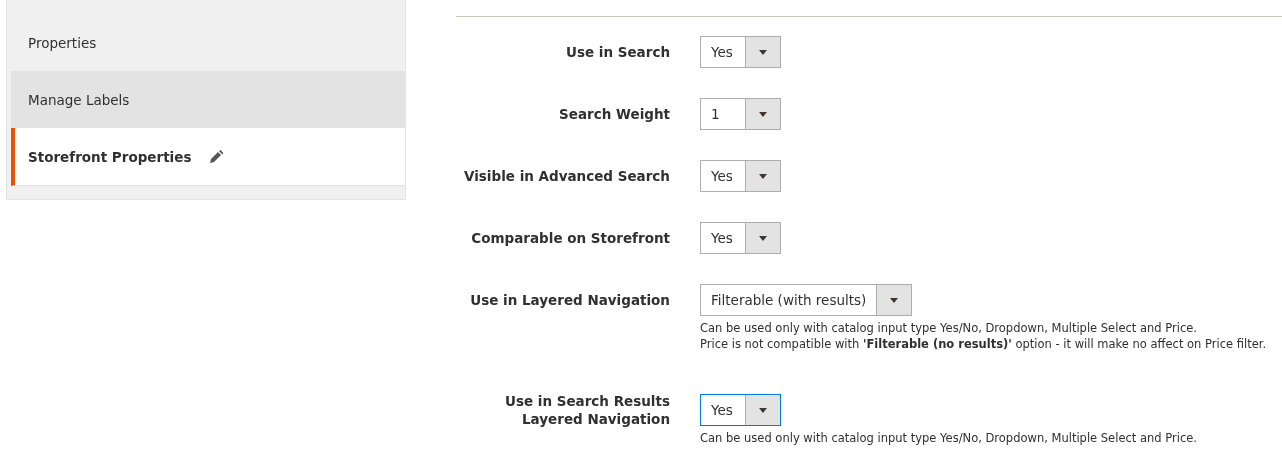  What do you see at coordinates (617, 52) in the screenshot?
I see `field-label: Use in Search` at bounding box center [617, 52].